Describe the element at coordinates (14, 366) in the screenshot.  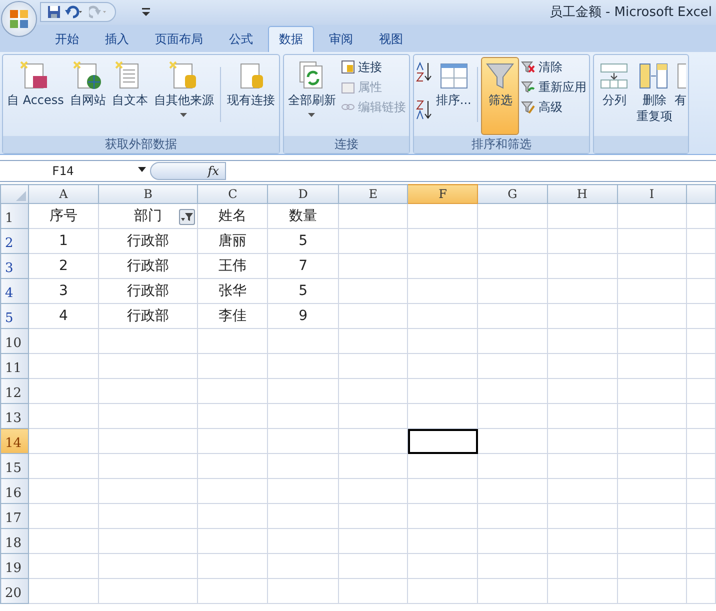
I see `row-header: 11` at that location.